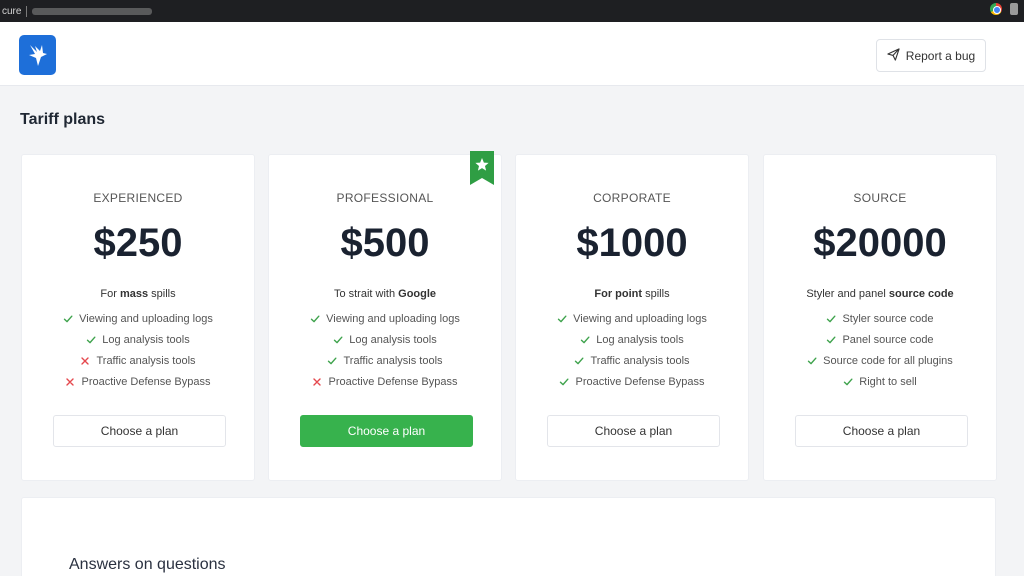  Describe the element at coordinates (940, 55) in the screenshot. I see `report-bug-label: Report a bug` at that location.